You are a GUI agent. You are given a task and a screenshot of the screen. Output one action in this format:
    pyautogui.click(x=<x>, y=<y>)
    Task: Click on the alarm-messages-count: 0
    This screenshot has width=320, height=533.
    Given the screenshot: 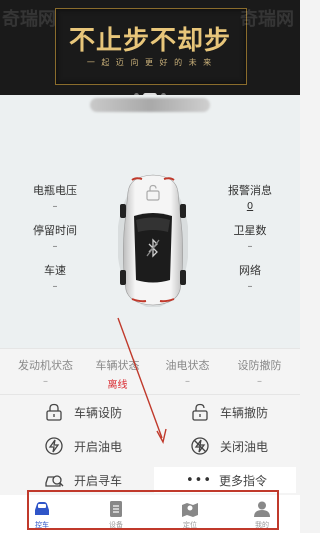 What is the action you would take?
    pyautogui.click(x=250, y=206)
    